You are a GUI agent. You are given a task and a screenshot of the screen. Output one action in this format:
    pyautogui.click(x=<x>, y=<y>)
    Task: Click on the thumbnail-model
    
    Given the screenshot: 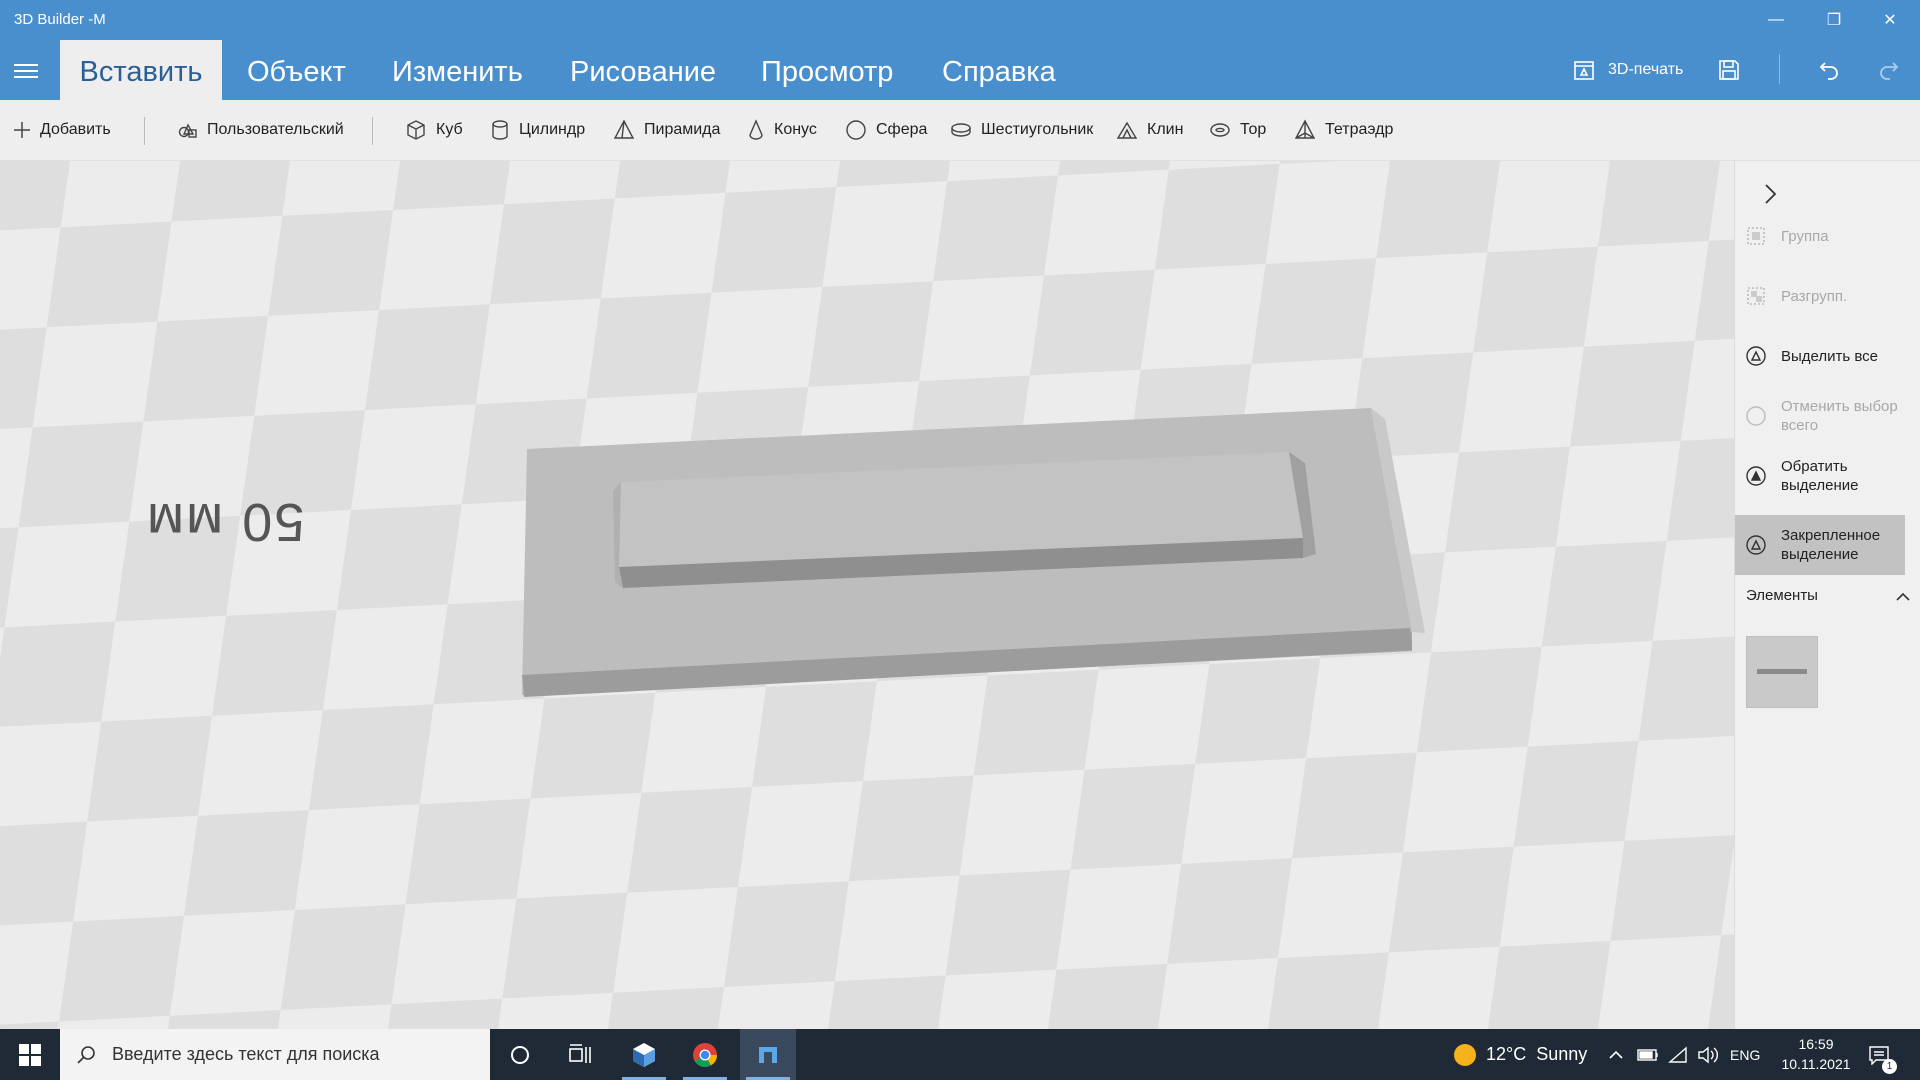 What is the action you would take?
    pyautogui.click(x=1782, y=671)
    